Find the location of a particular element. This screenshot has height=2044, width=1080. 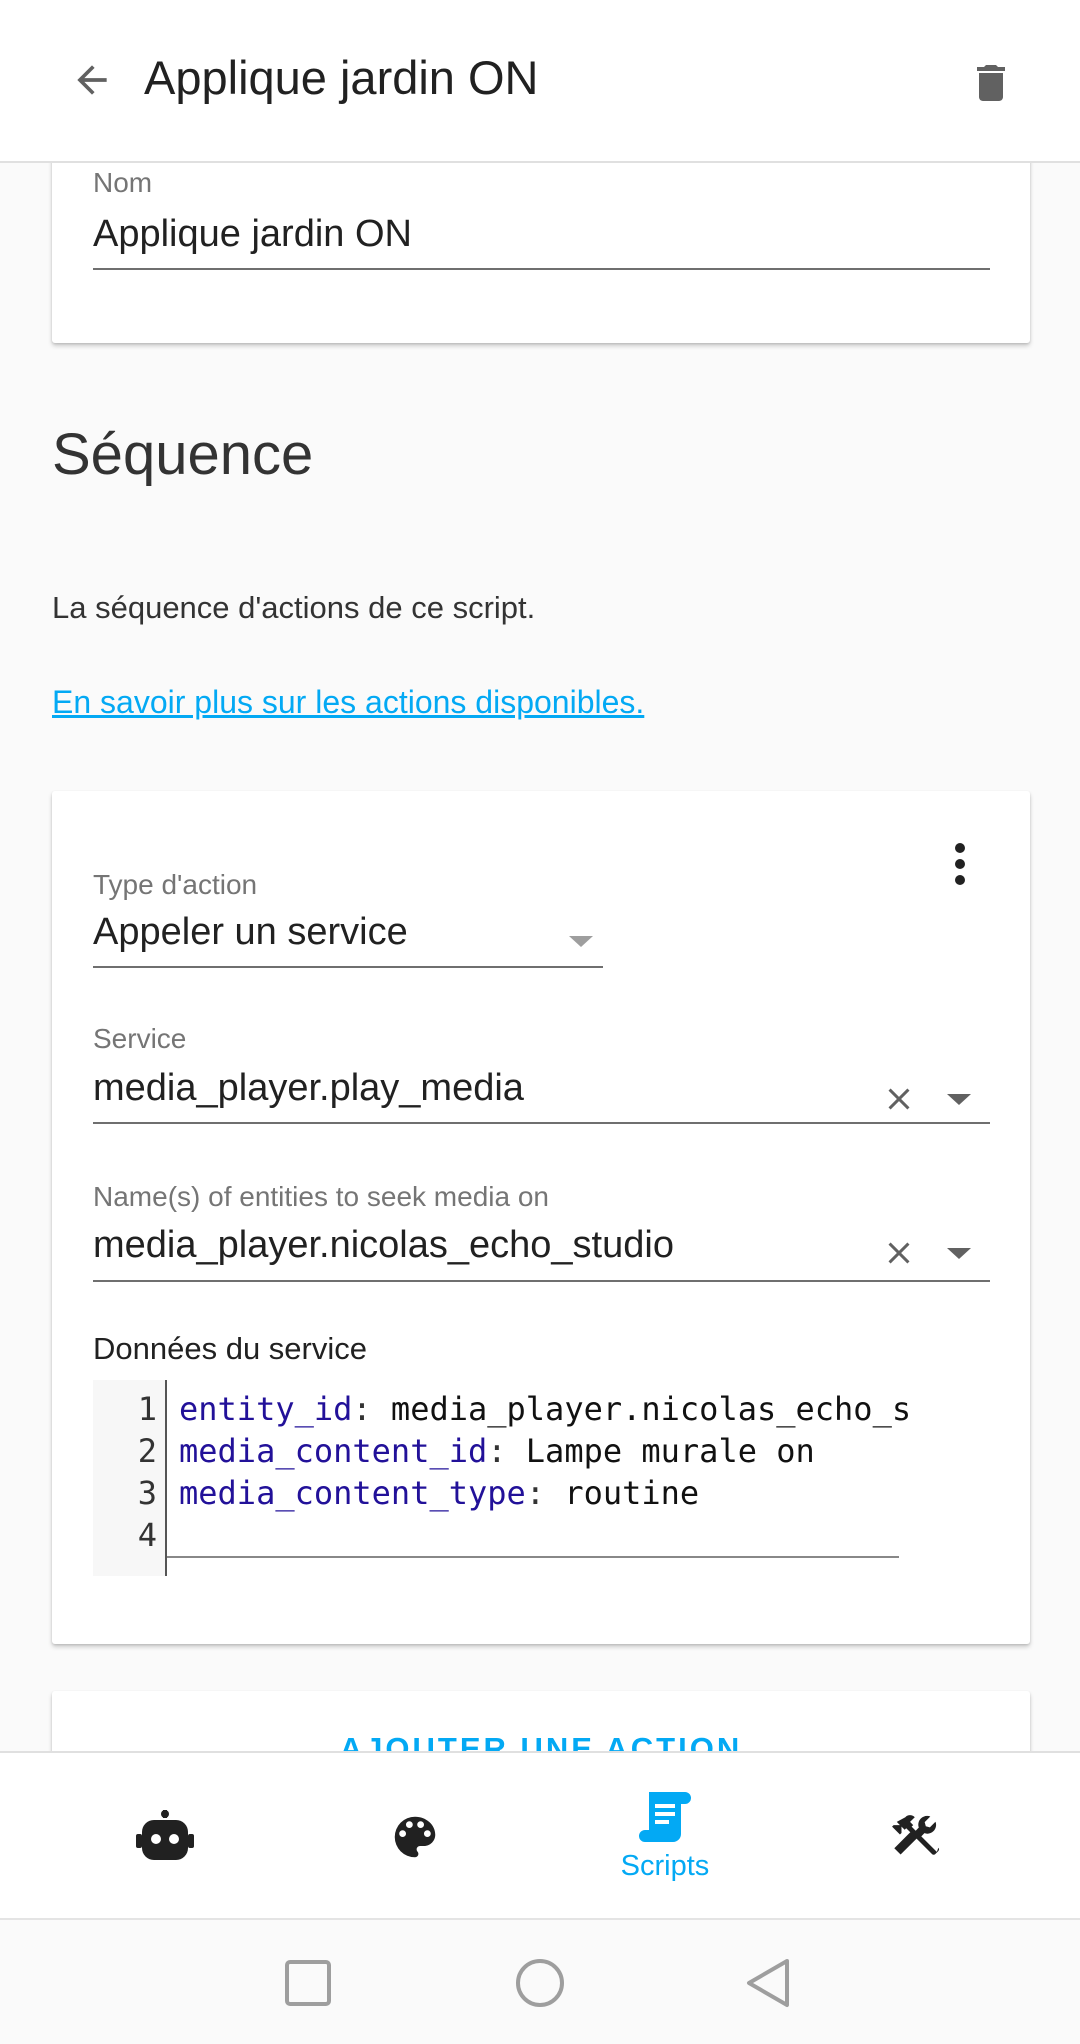

tools-icon is located at coordinates (916, 1834).